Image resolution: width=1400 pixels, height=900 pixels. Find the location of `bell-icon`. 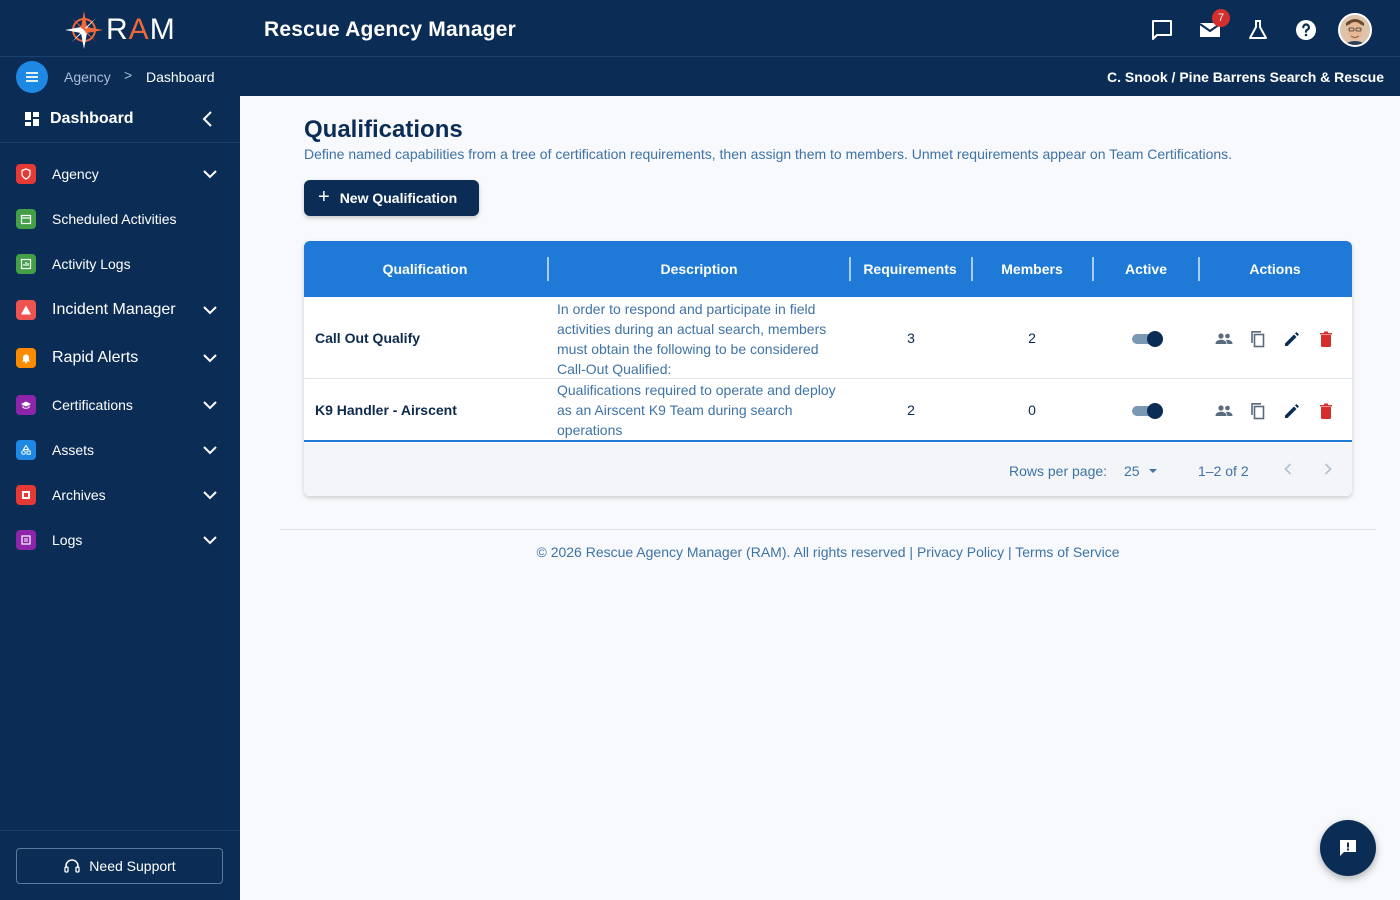

bell-icon is located at coordinates (26, 358).